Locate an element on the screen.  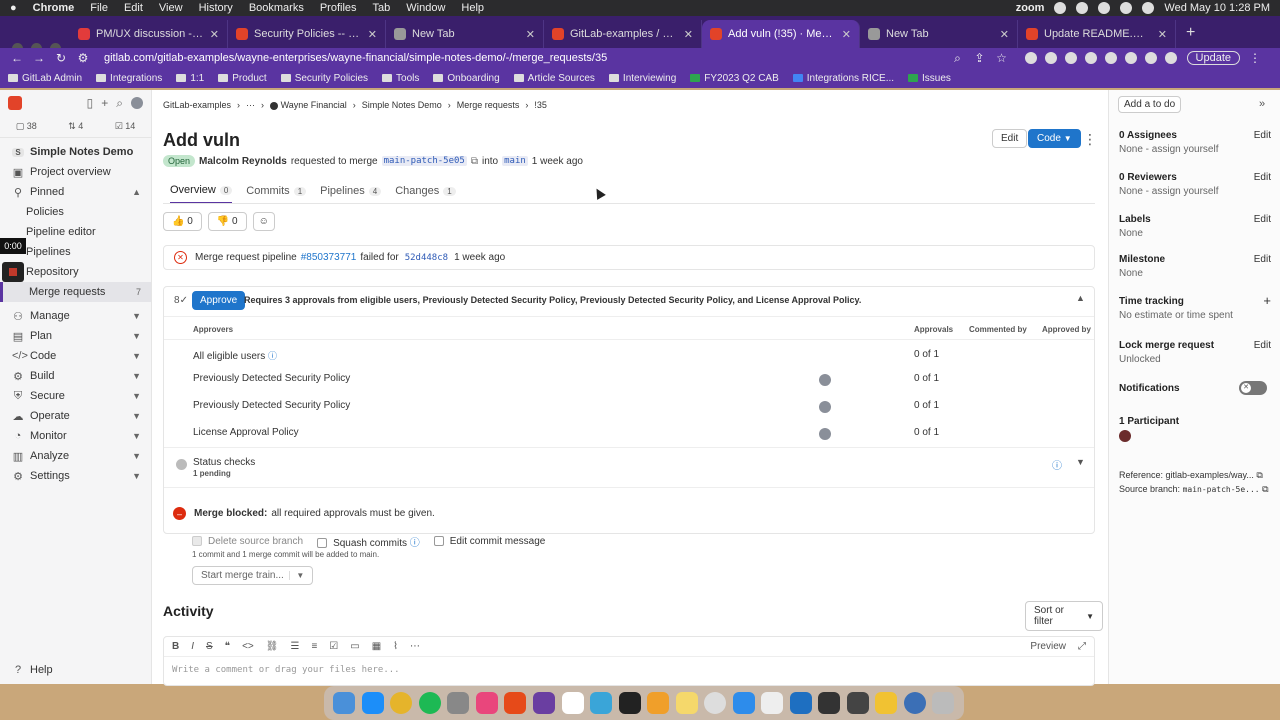
nav-policies: Policies is located at coordinates (75, 212).